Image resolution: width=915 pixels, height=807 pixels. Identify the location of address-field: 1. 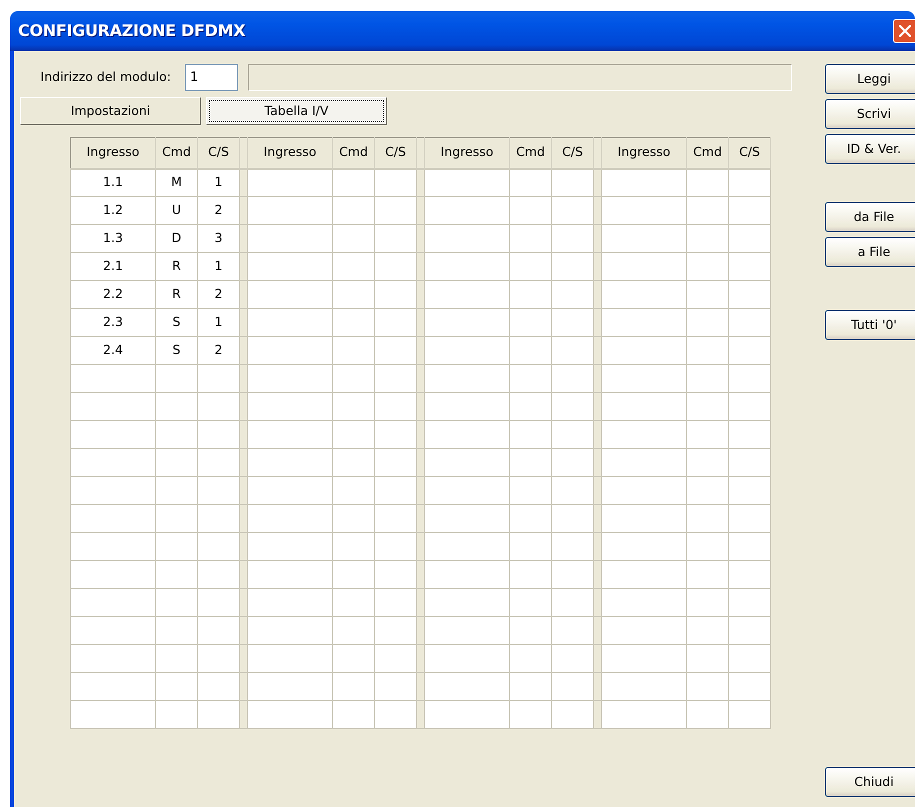
(211, 77).